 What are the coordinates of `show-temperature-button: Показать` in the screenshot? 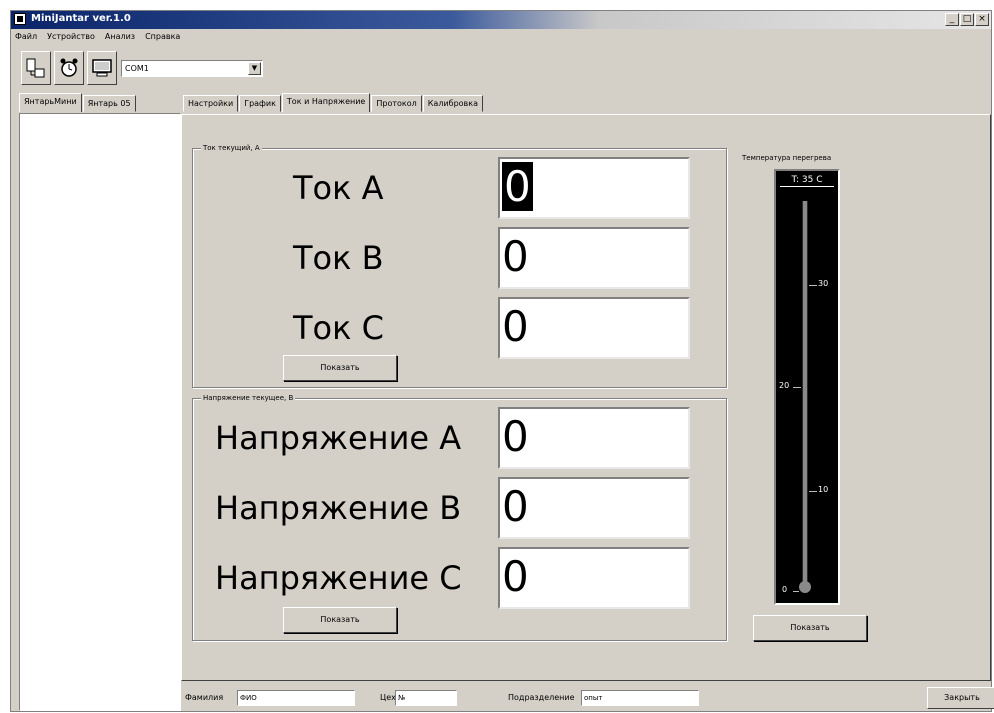 It's located at (810, 628).